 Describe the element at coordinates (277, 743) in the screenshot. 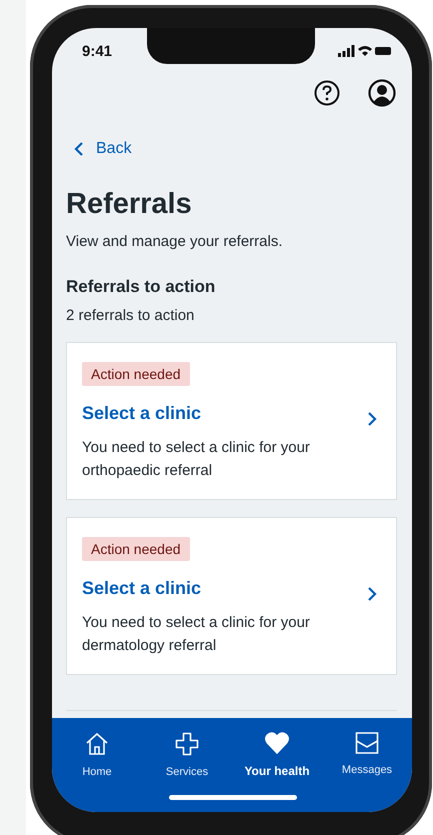

I see `heart-icon` at that location.